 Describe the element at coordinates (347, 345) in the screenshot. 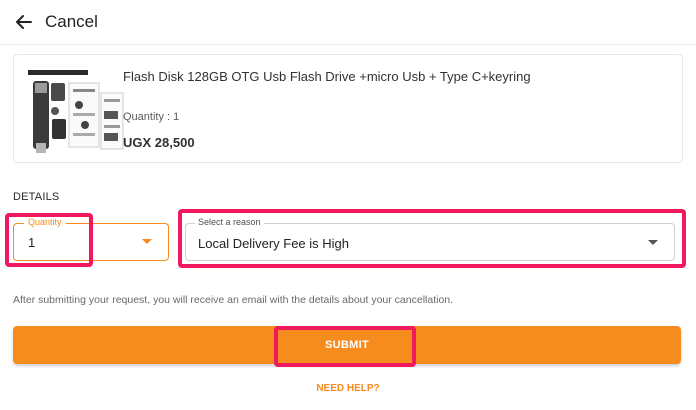

I see `submit-button: SUBMIT` at that location.